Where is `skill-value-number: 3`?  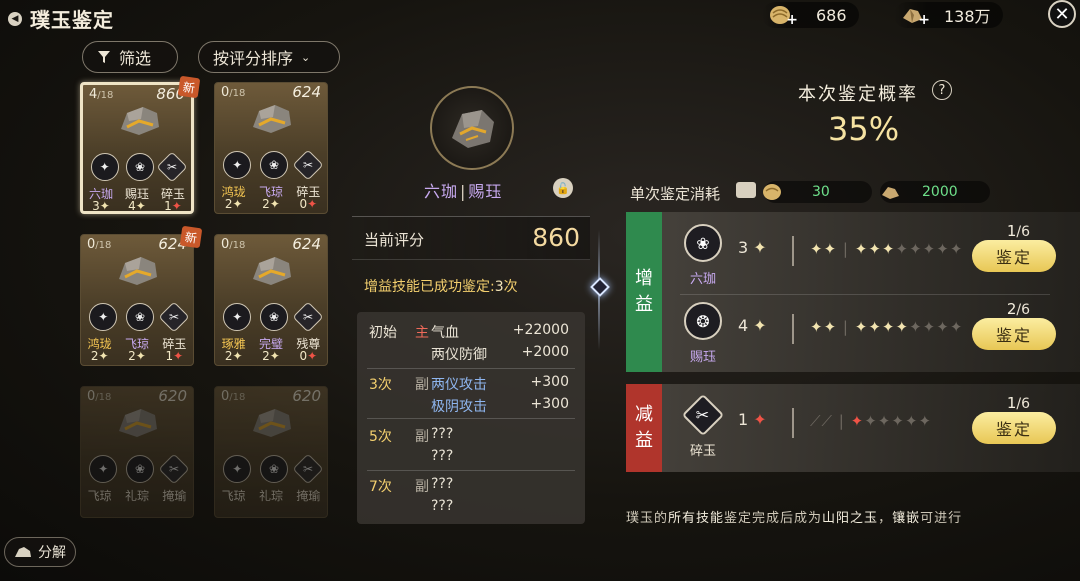 skill-value-number: 3 is located at coordinates (96, 206).